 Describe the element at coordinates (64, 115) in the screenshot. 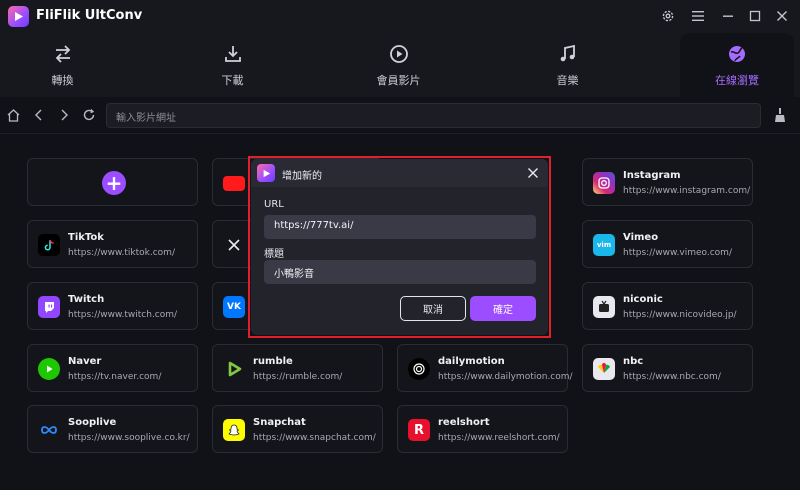

I see `forward-icon` at that location.